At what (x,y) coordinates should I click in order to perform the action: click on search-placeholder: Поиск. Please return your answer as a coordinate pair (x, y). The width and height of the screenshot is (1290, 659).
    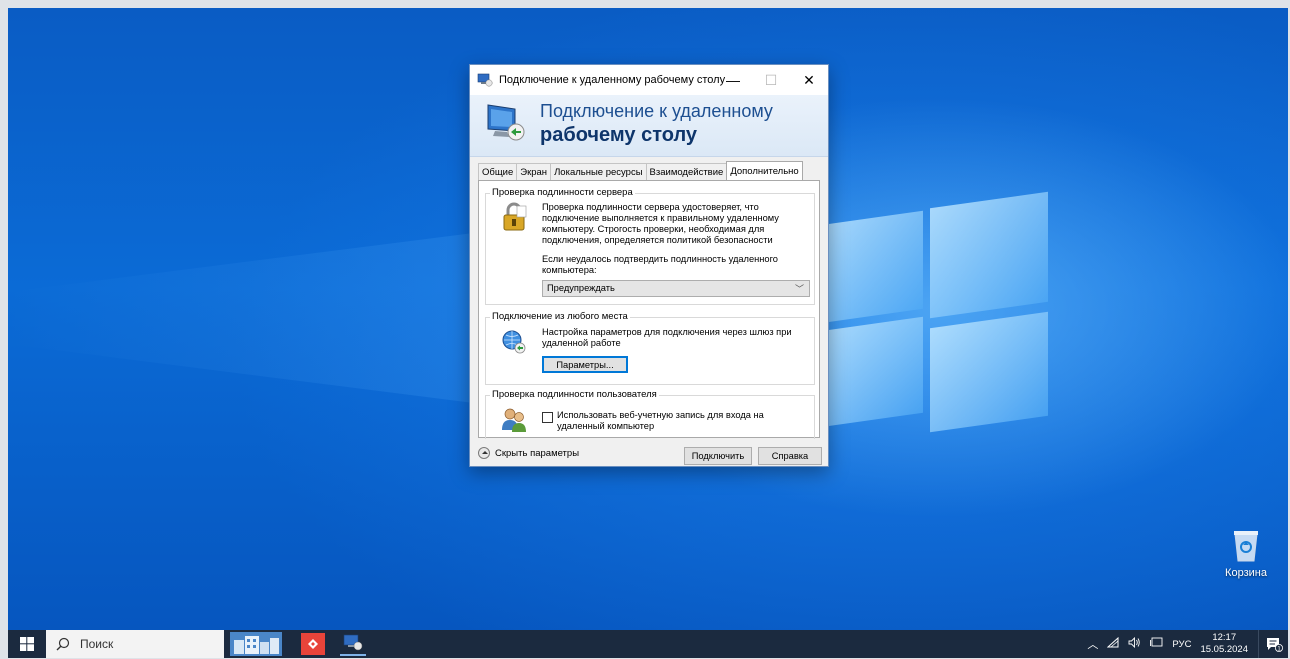
    Looking at the image, I should click on (97, 644).